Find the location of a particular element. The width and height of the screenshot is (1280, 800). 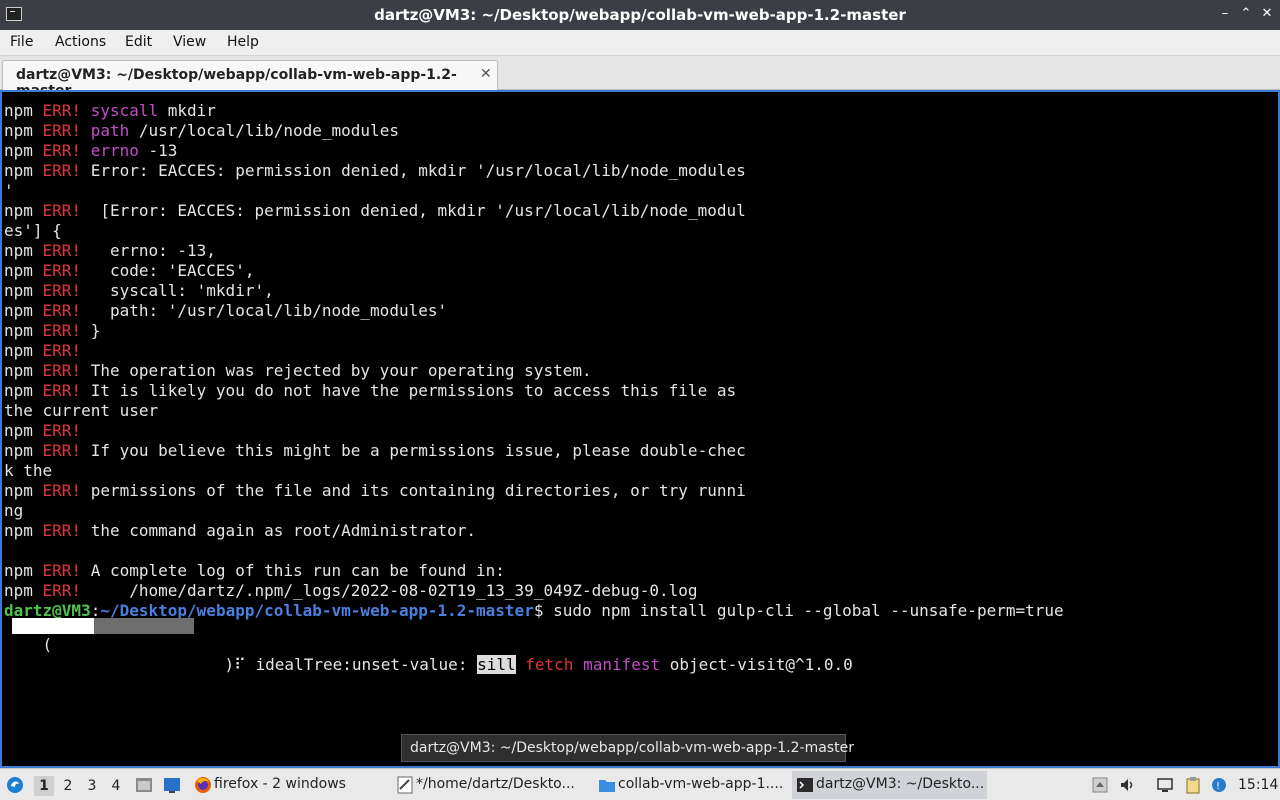

terminal-line: ' is located at coordinates (9, 191).